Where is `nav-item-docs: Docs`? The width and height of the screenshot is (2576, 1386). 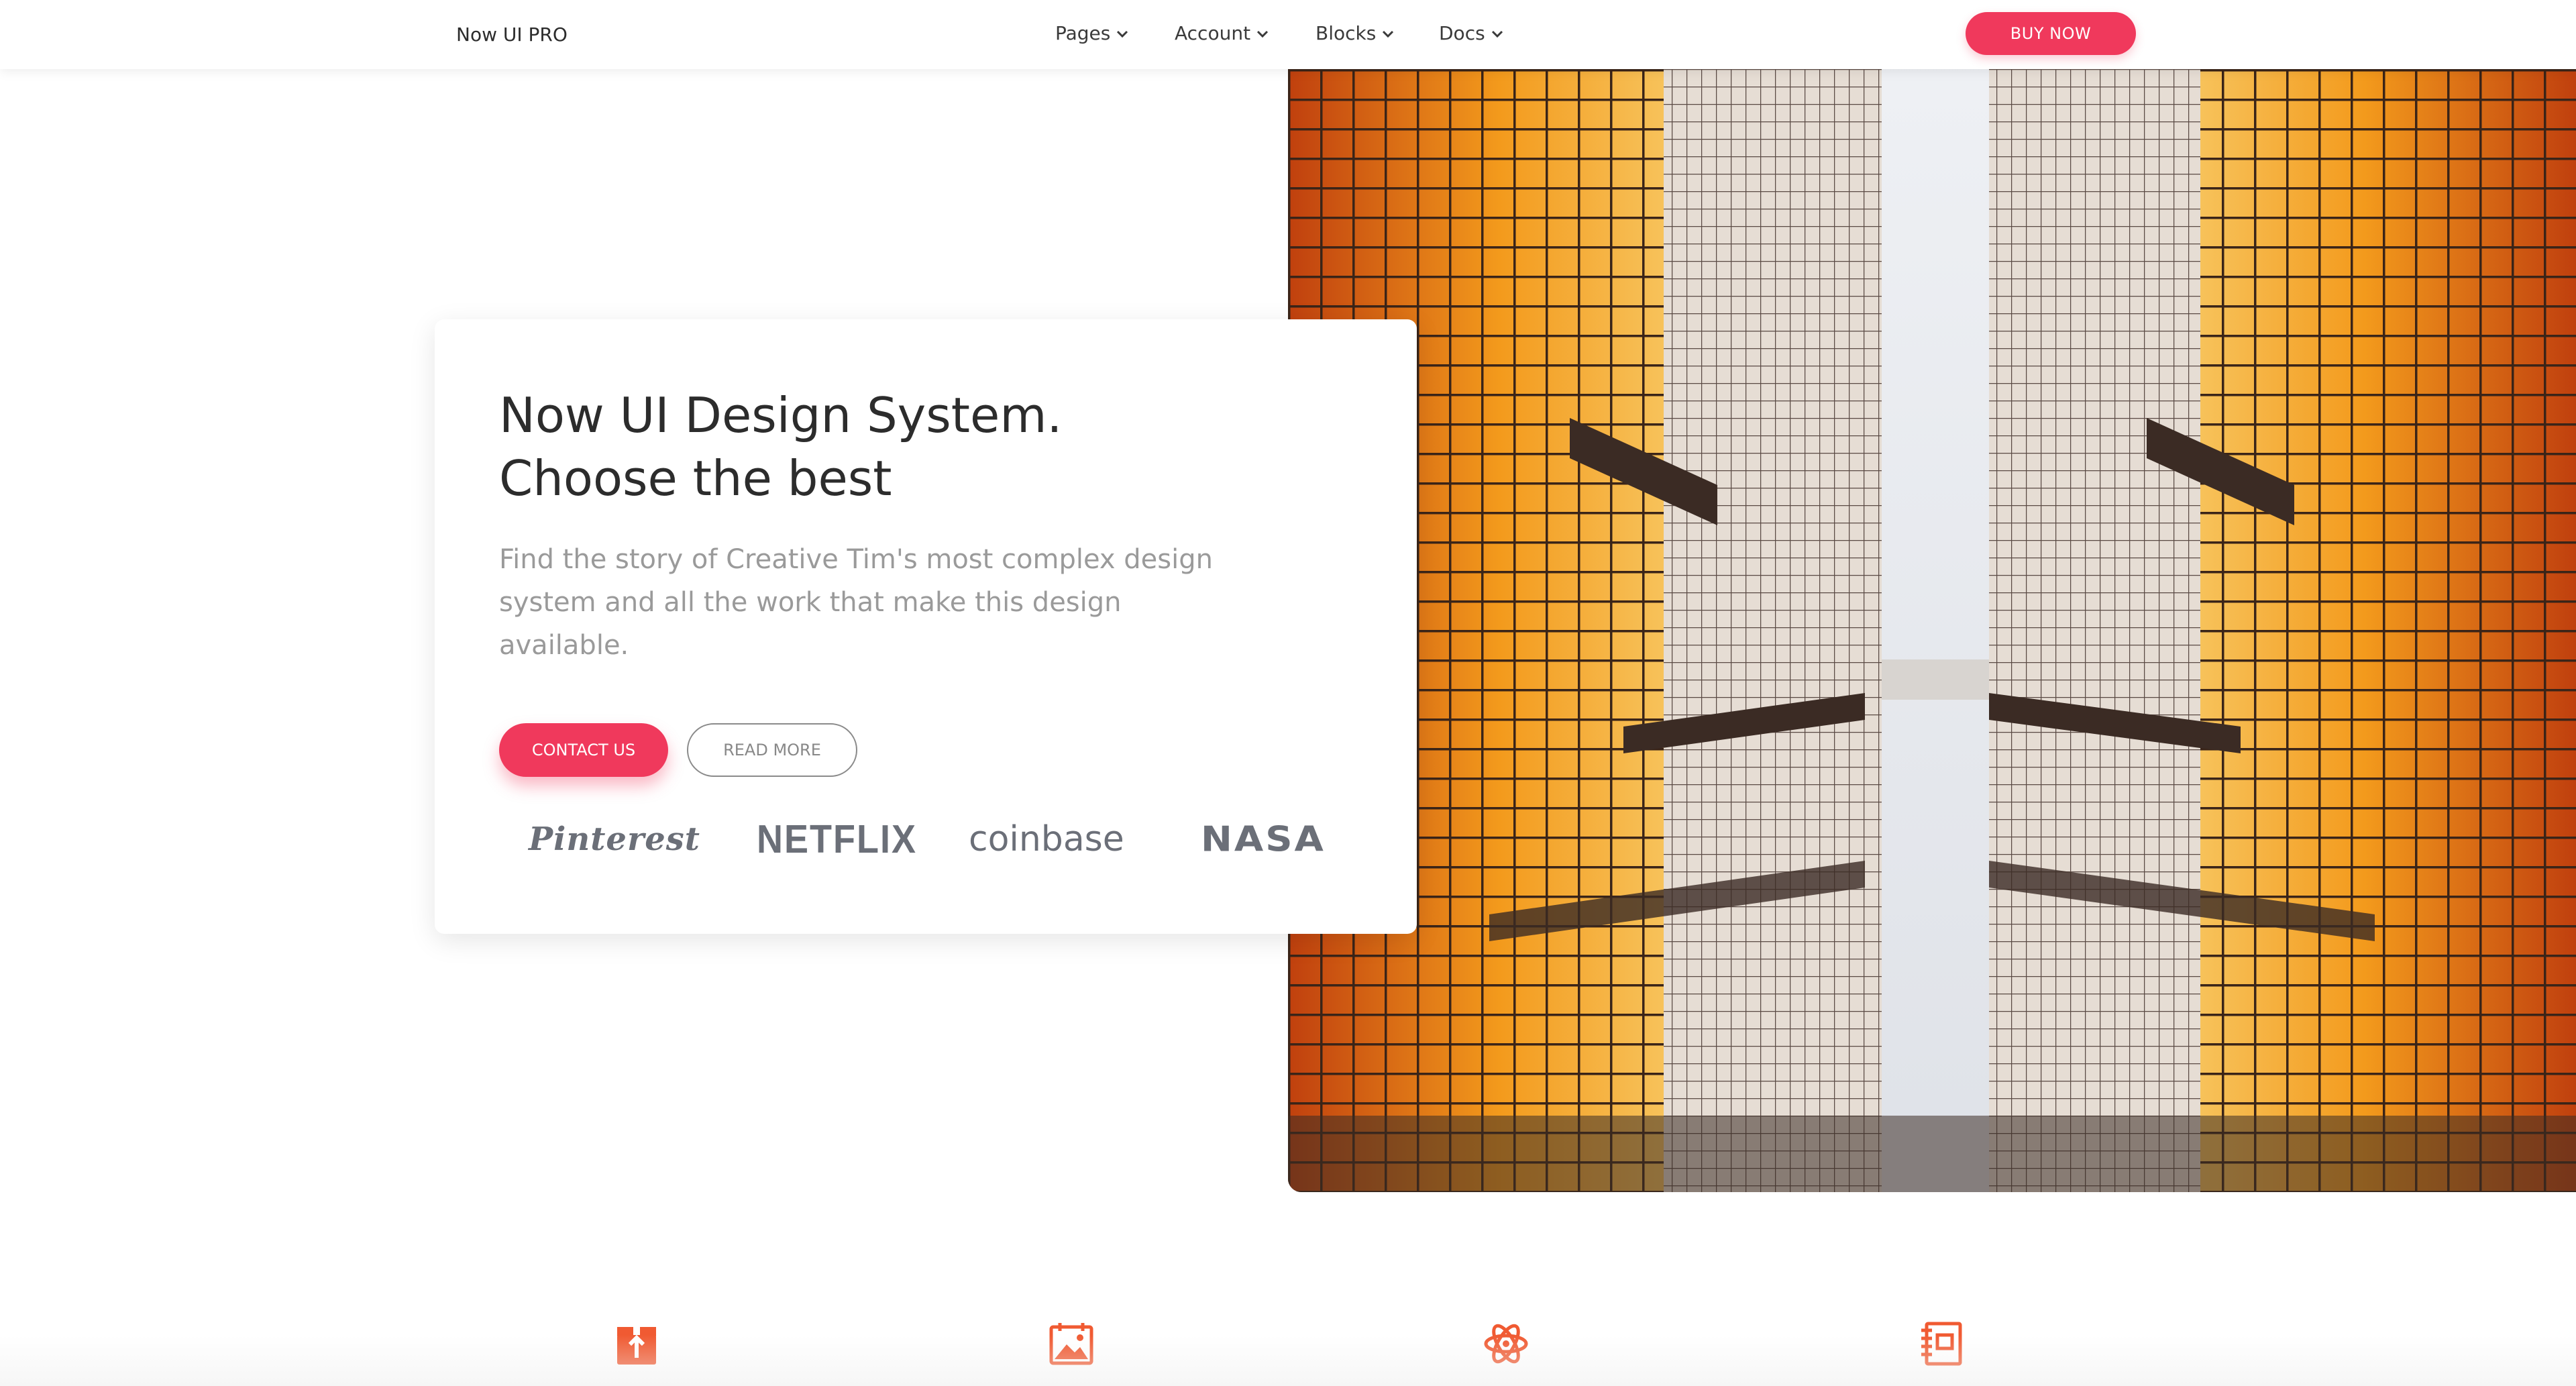 nav-item-docs: Docs is located at coordinates (1472, 33).